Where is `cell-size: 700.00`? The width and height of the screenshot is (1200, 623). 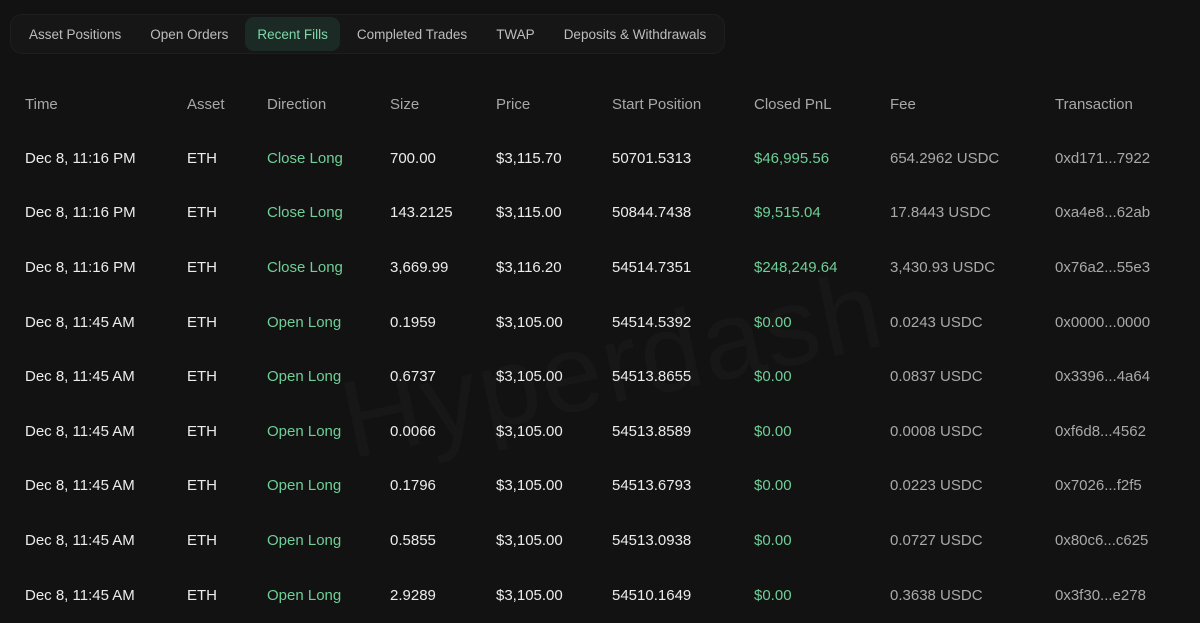 cell-size: 700.00 is located at coordinates (413, 158).